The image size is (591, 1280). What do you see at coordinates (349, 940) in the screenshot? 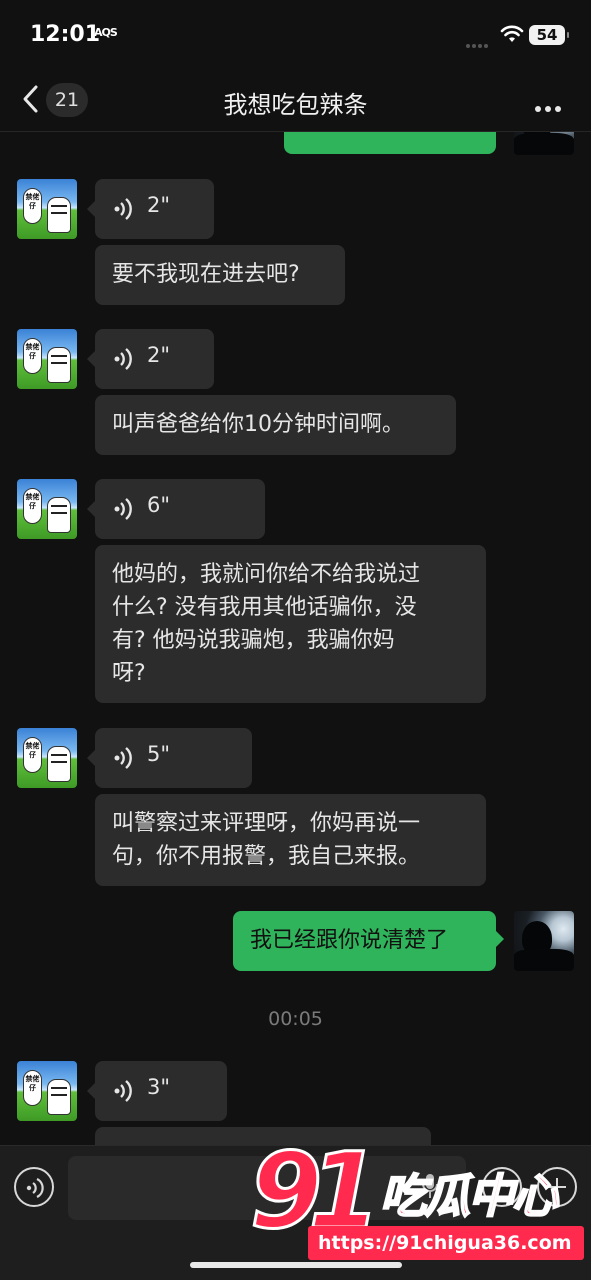
I see `message-text: 我已经跟你说清楚了` at bounding box center [349, 940].